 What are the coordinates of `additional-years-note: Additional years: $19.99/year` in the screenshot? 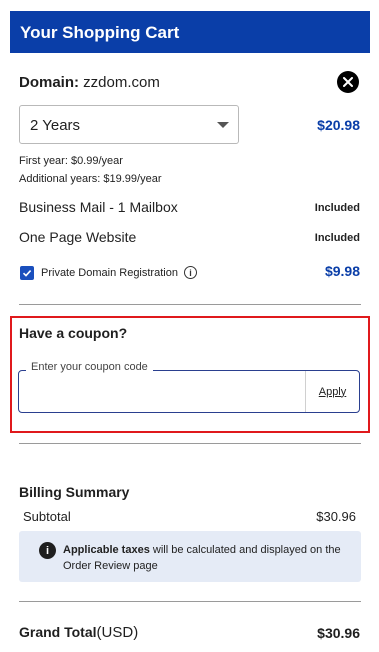 It's located at (90, 179).